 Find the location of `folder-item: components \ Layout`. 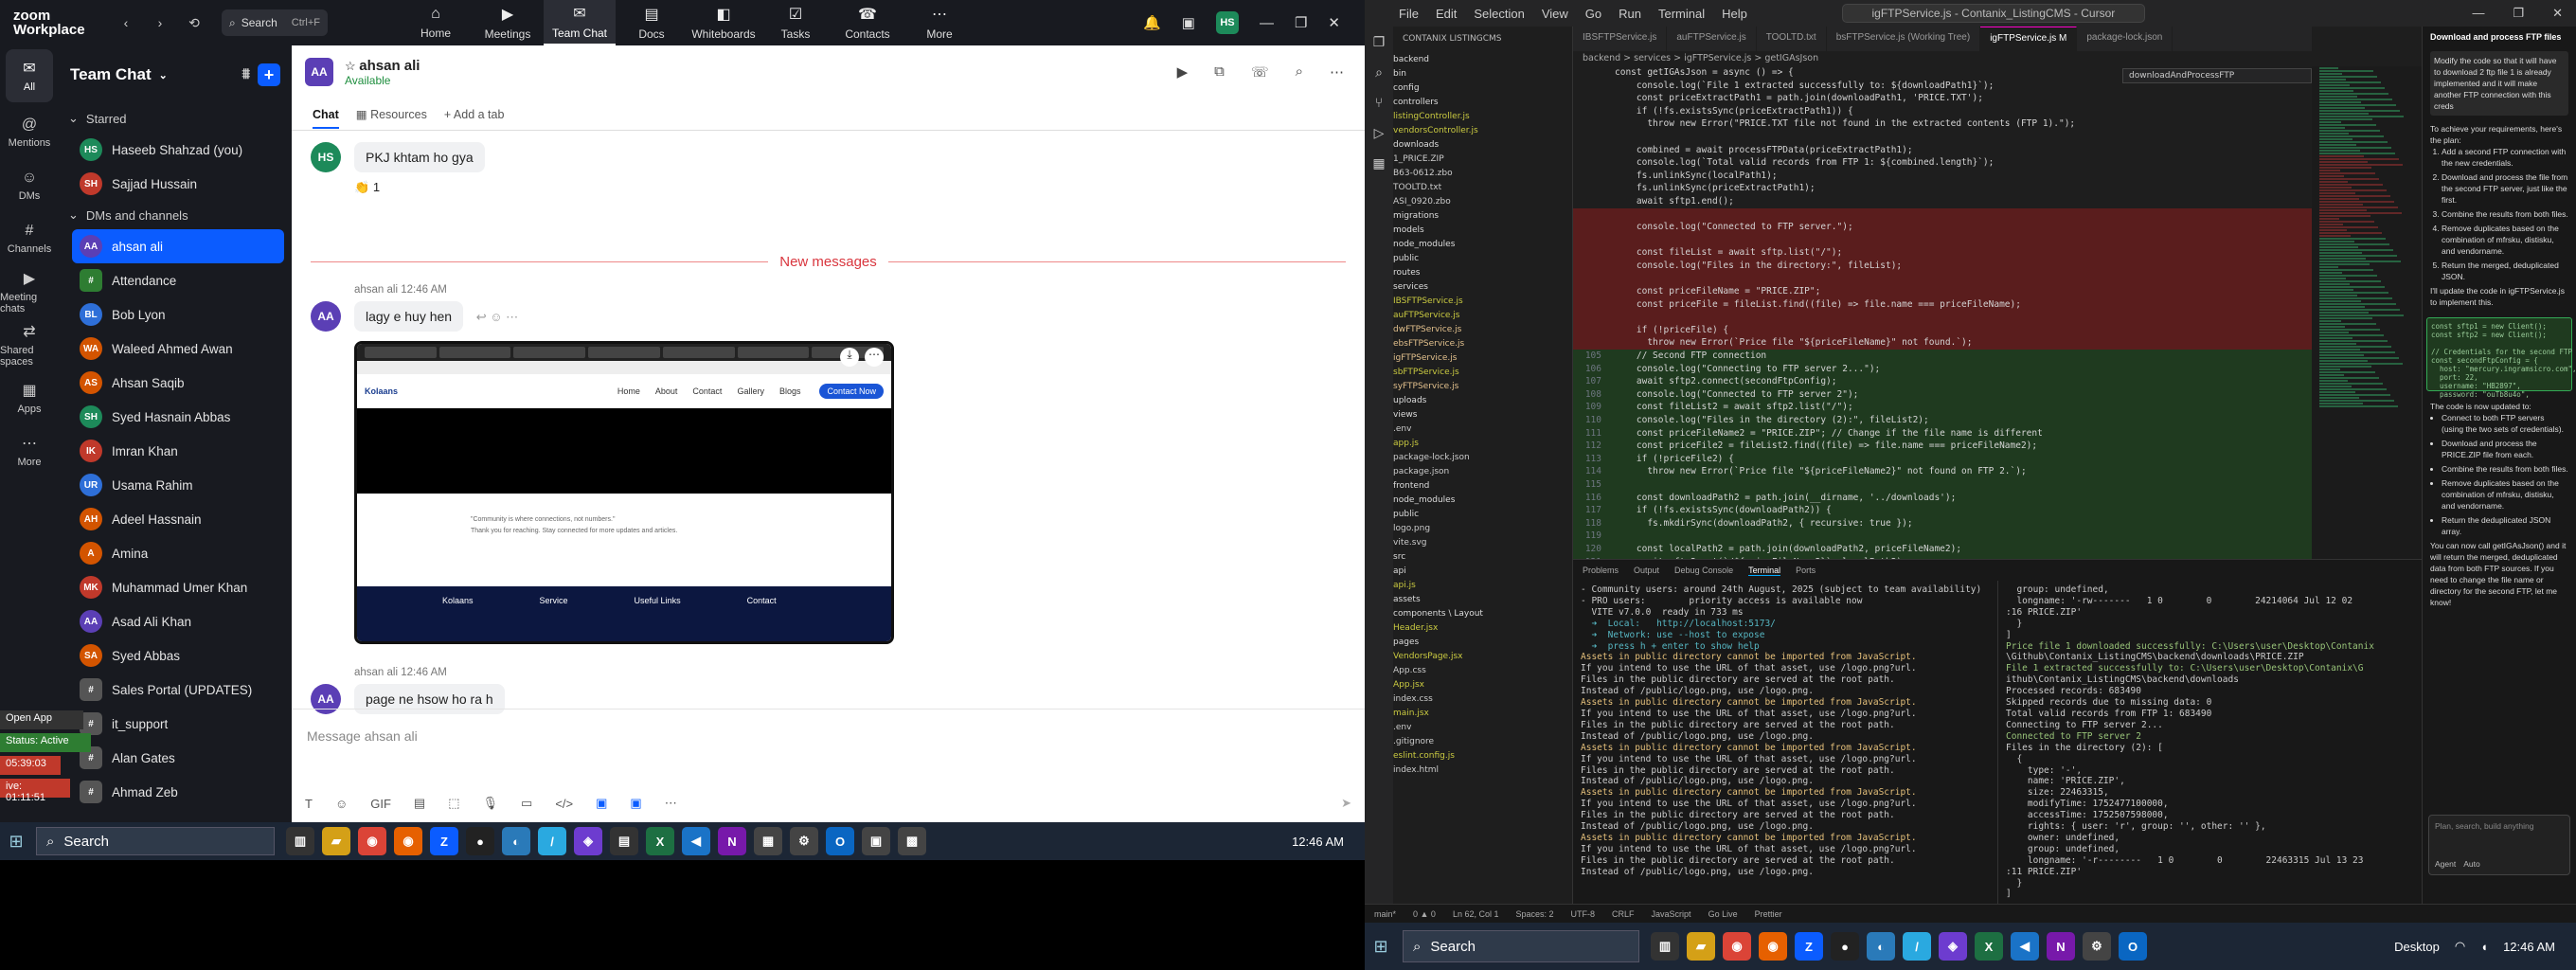

folder-item: components \ Layout is located at coordinates (1482, 614).